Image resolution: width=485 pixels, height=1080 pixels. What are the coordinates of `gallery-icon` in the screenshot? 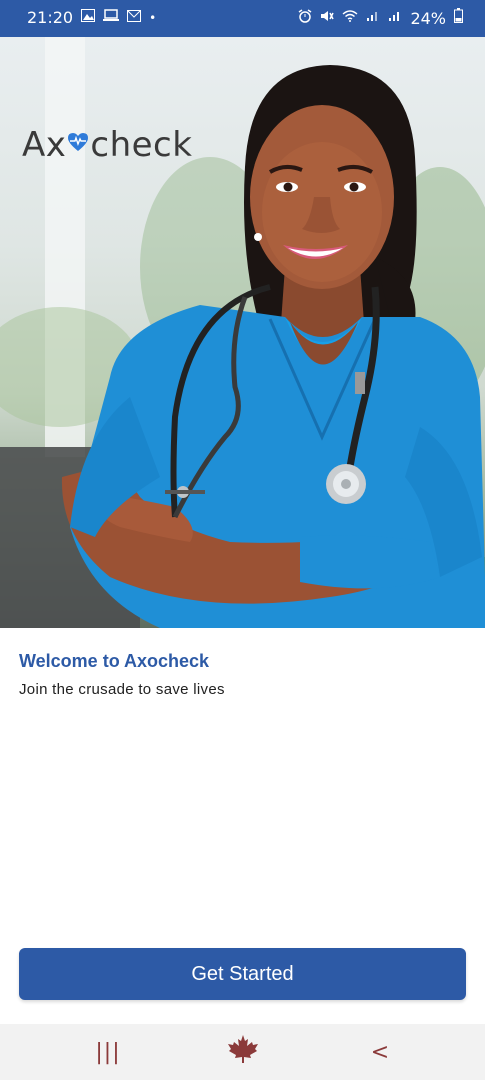 It's located at (88, 17).